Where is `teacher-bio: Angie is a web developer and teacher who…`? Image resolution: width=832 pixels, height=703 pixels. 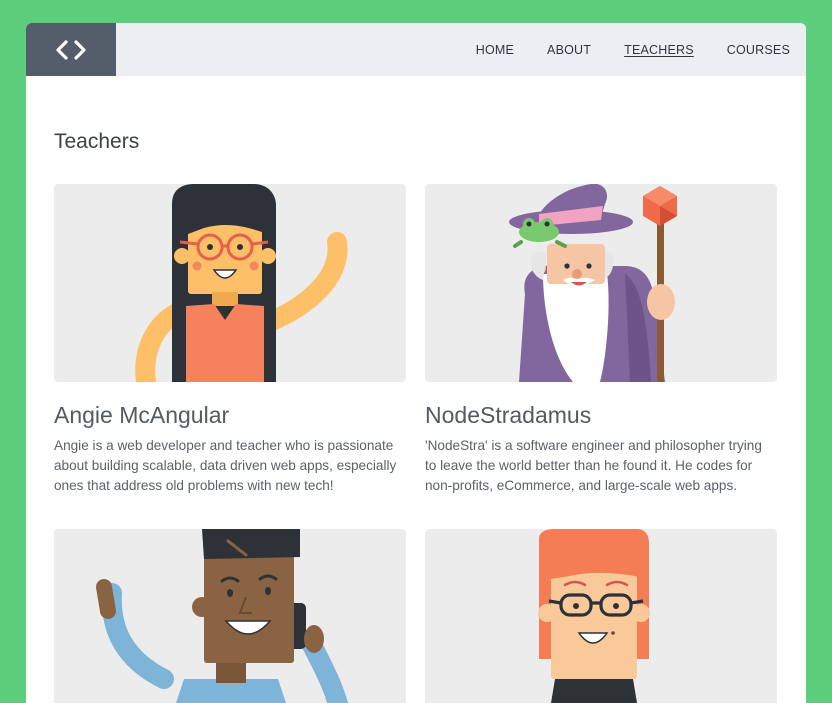
teacher-bio: Angie is a web developer and teacher who… is located at coordinates (225, 465).